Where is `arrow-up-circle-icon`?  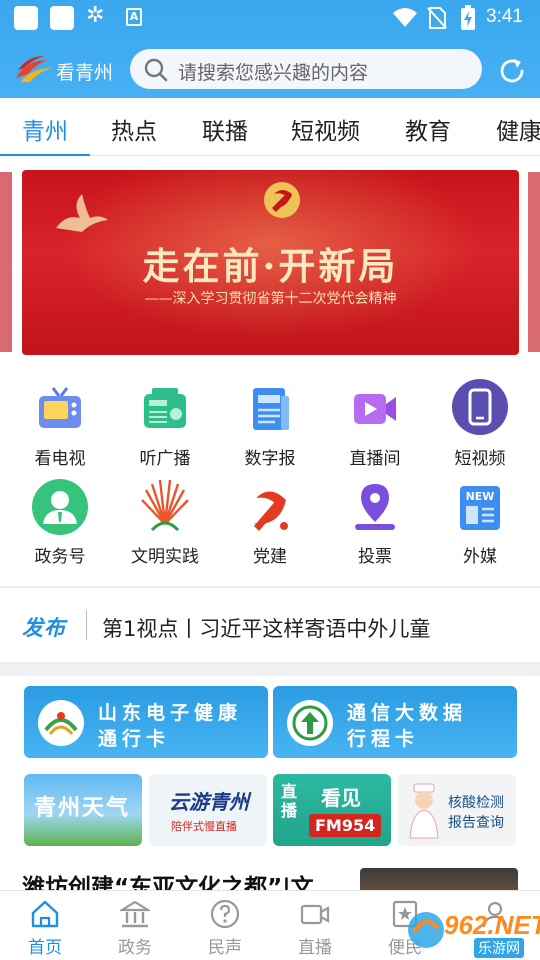
arrow-up-circle-icon is located at coordinates (310, 723).